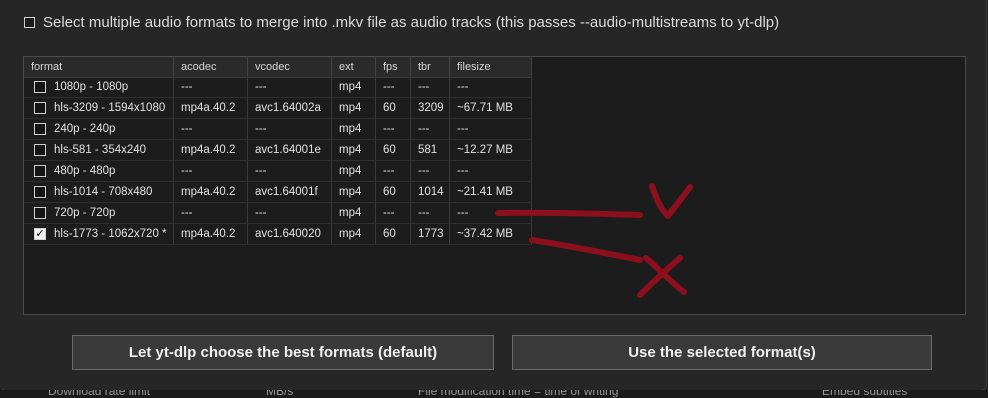 Image resolution: width=988 pixels, height=398 pixels. I want to click on table-row: 480p - 480p --- --- mp4 --- --- ---, so click(278, 171).